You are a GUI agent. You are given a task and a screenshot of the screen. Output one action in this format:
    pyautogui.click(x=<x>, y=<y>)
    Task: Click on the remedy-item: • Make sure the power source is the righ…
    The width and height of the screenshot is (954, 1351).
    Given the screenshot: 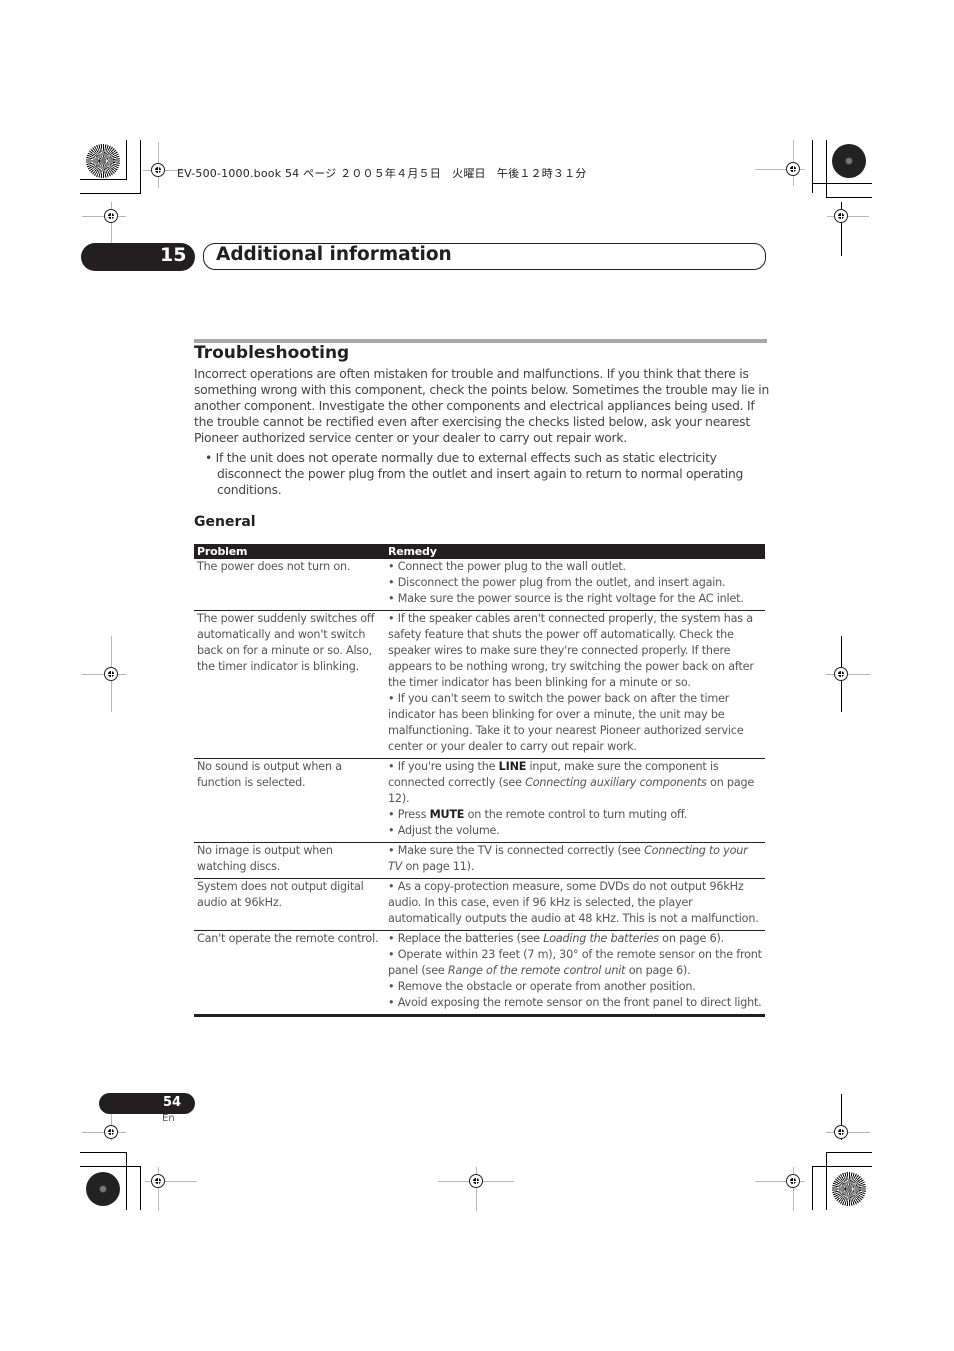 What is the action you would take?
    pyautogui.click(x=566, y=598)
    